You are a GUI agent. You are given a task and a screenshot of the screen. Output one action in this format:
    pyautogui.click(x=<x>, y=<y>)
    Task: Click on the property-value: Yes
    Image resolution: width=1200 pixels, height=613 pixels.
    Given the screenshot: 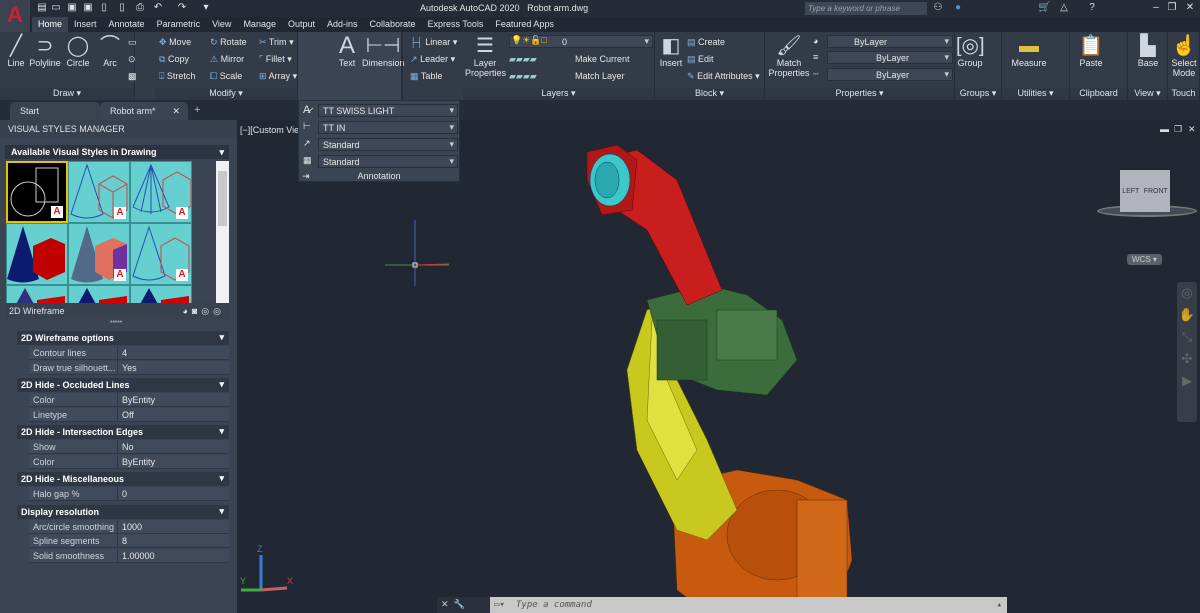 What is the action you would take?
    pyautogui.click(x=127, y=367)
    